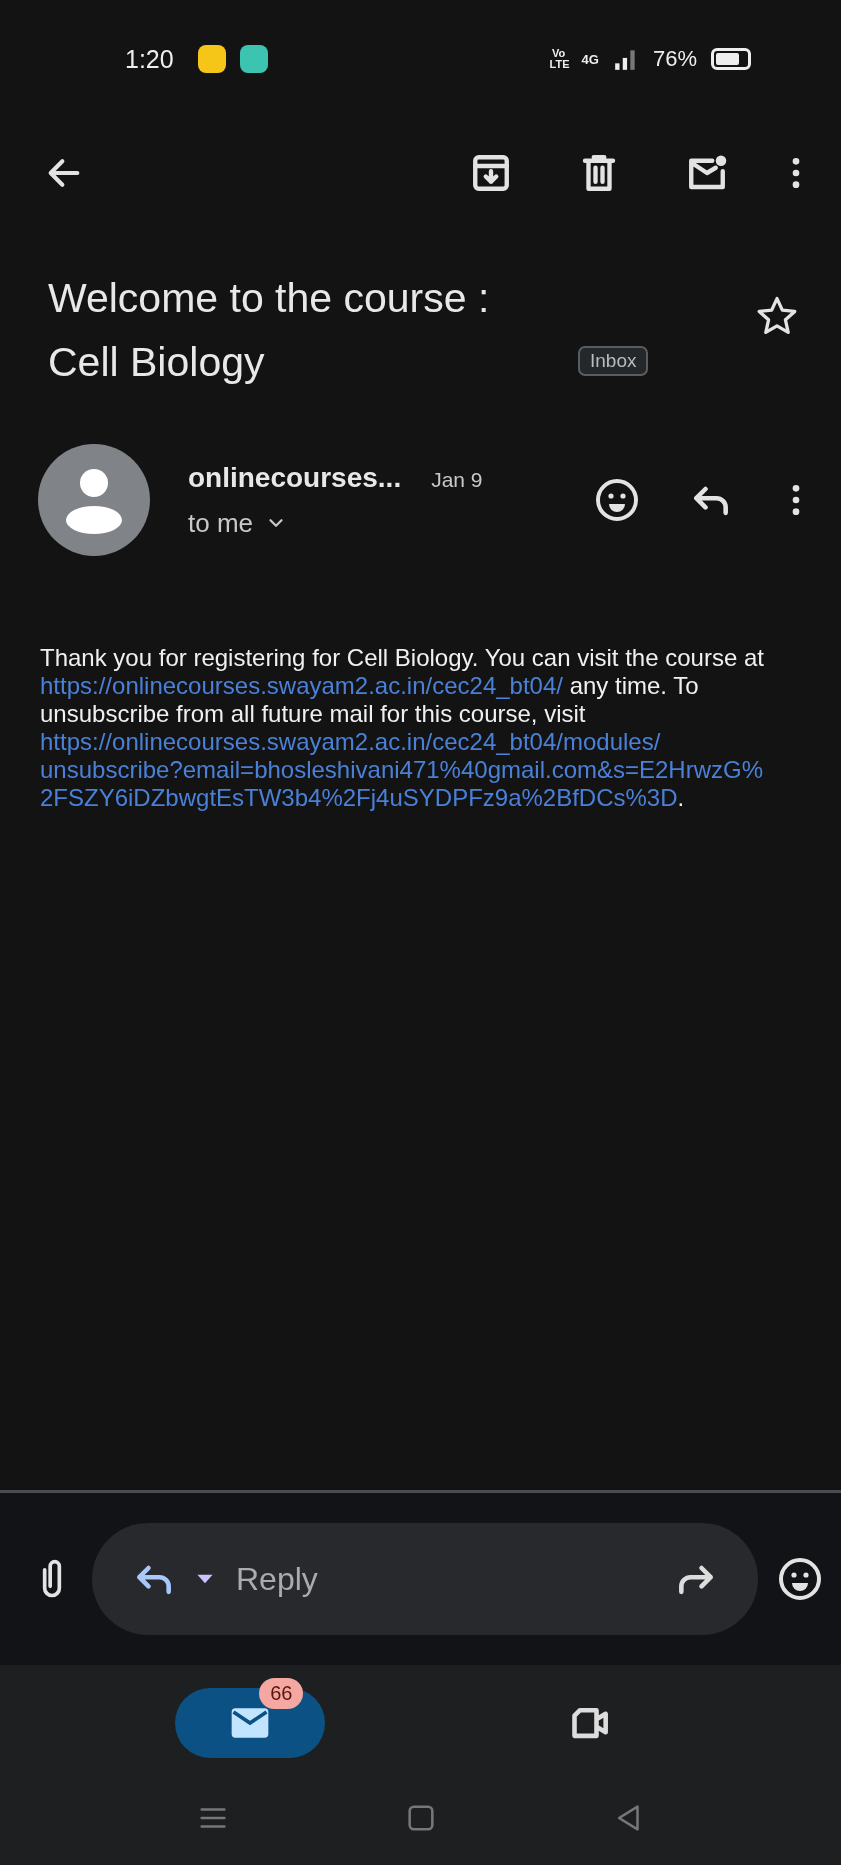 This screenshot has width=841, height=1865. I want to click on status-time: 1:20, so click(149, 59).